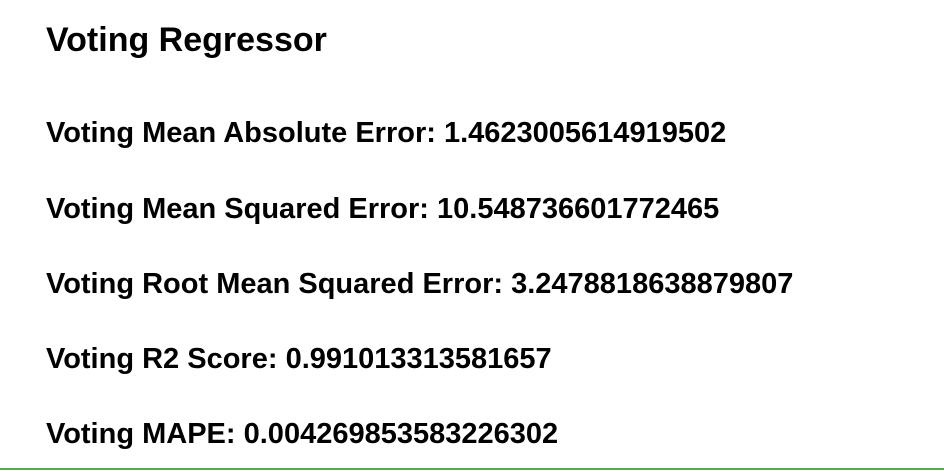 The width and height of the screenshot is (944, 472). What do you see at coordinates (186, 40) in the screenshot?
I see `page-title: Voting Regressor` at bounding box center [186, 40].